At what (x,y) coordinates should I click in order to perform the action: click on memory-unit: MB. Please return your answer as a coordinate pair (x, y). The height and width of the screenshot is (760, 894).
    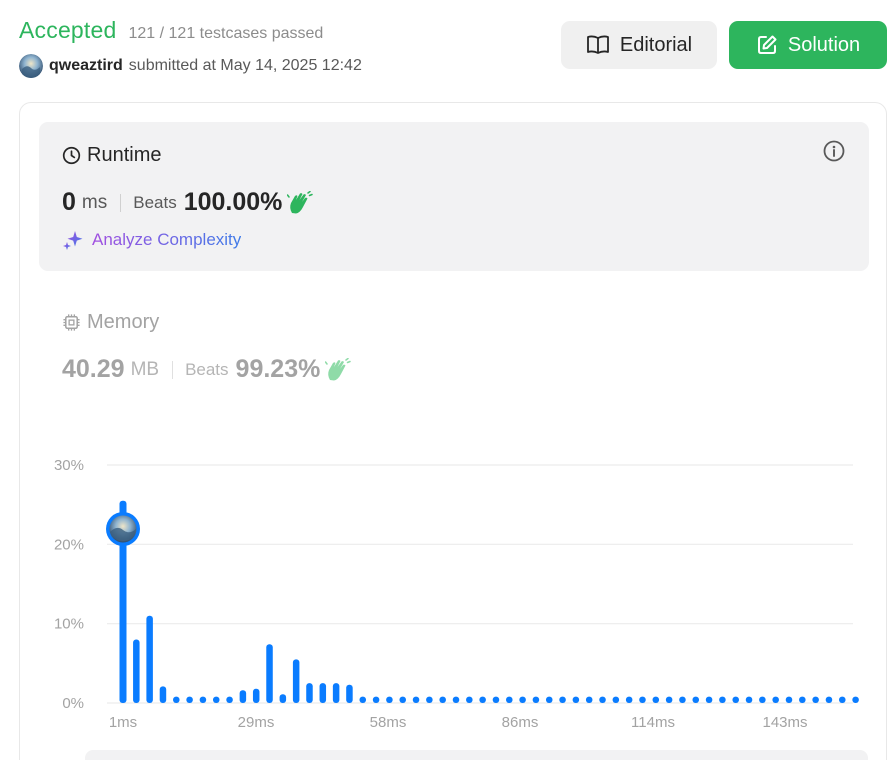
    Looking at the image, I should click on (145, 369).